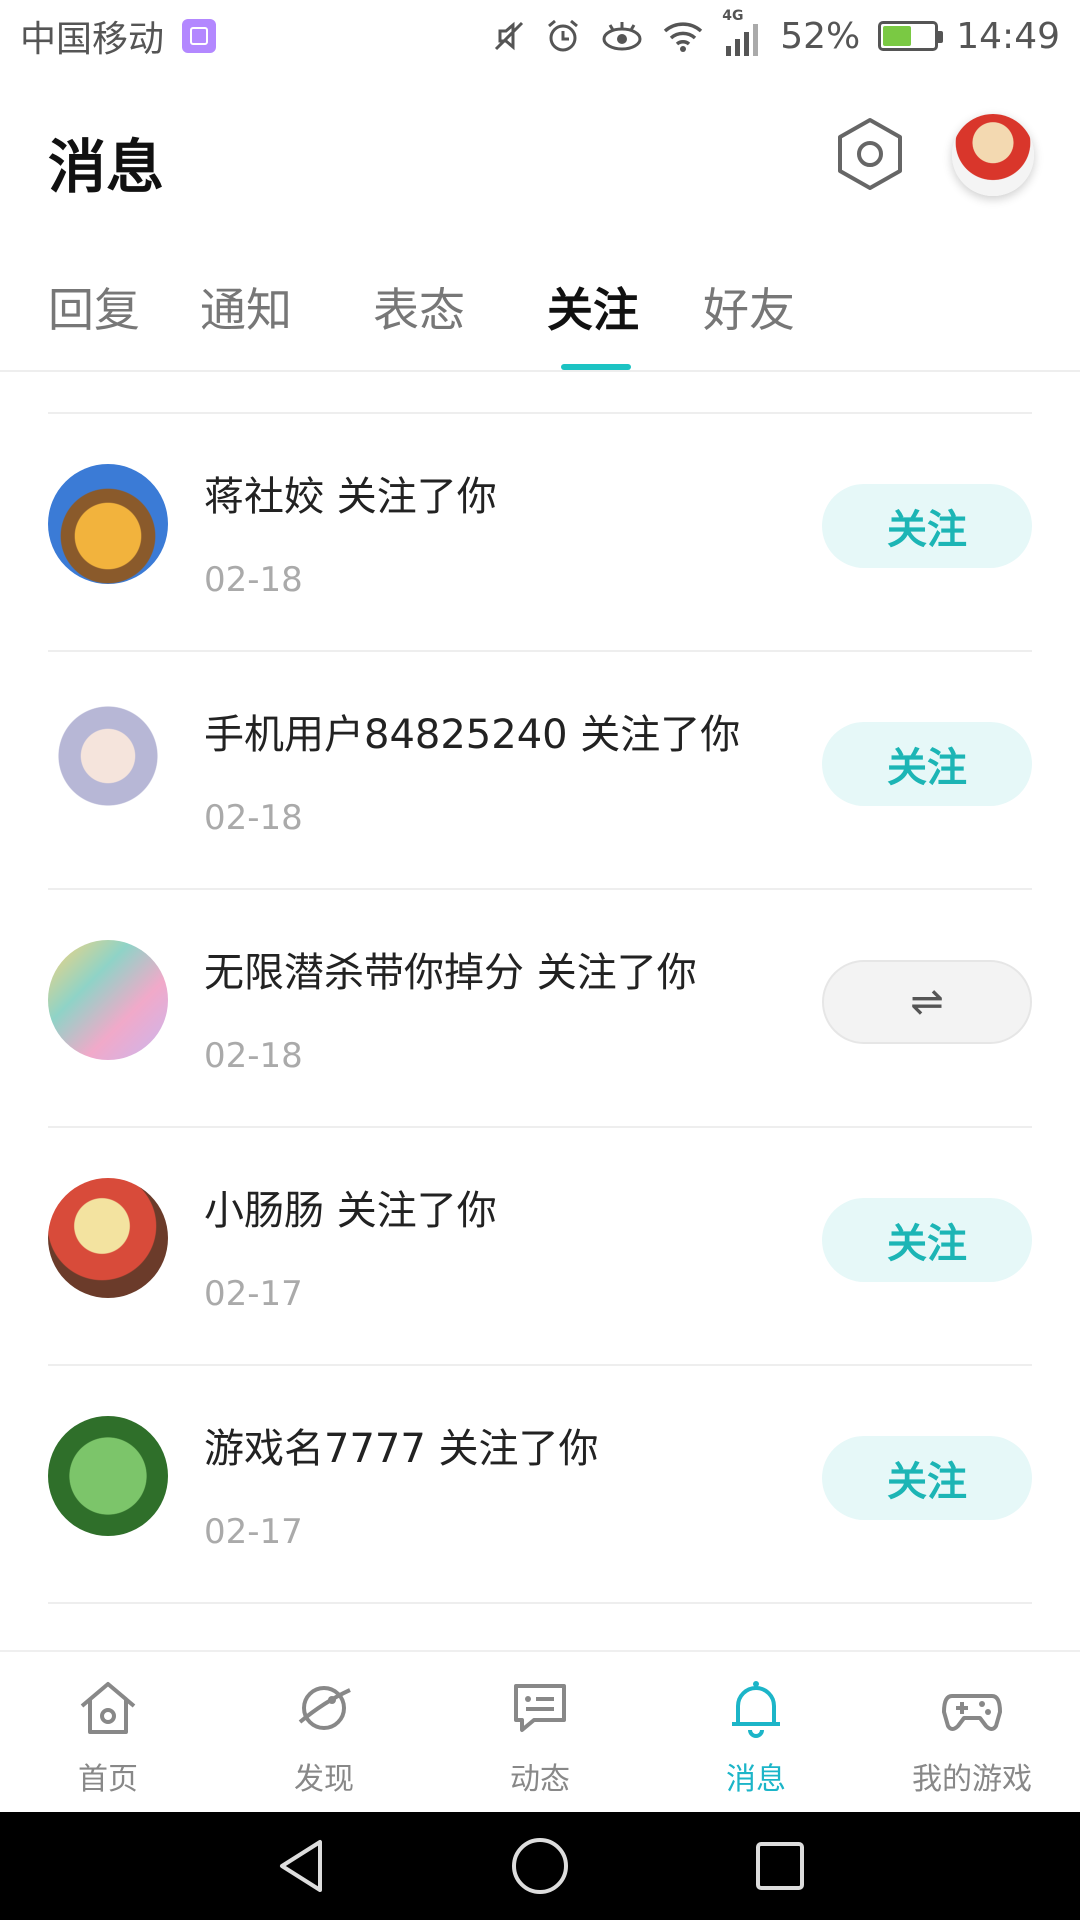 The image size is (1080, 1920). Describe the element at coordinates (820, 36) in the screenshot. I see `battery-percent: 52%` at that location.